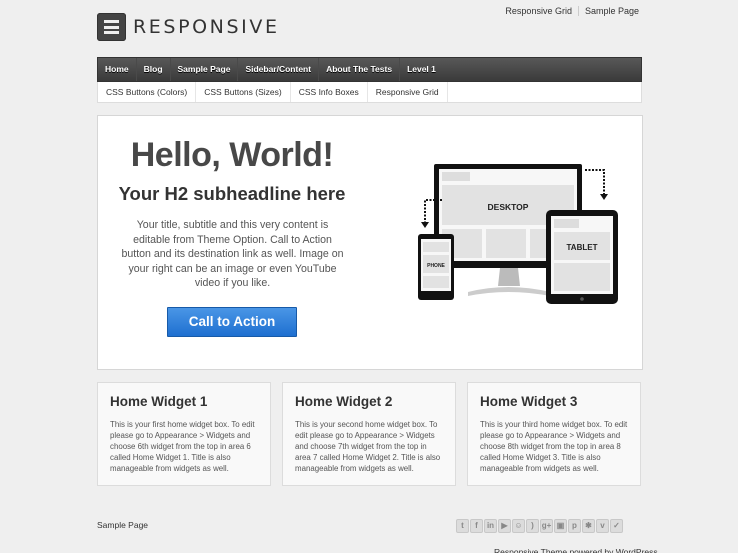 The height and width of the screenshot is (553, 738). I want to click on linkedin-icon: in, so click(490, 526).